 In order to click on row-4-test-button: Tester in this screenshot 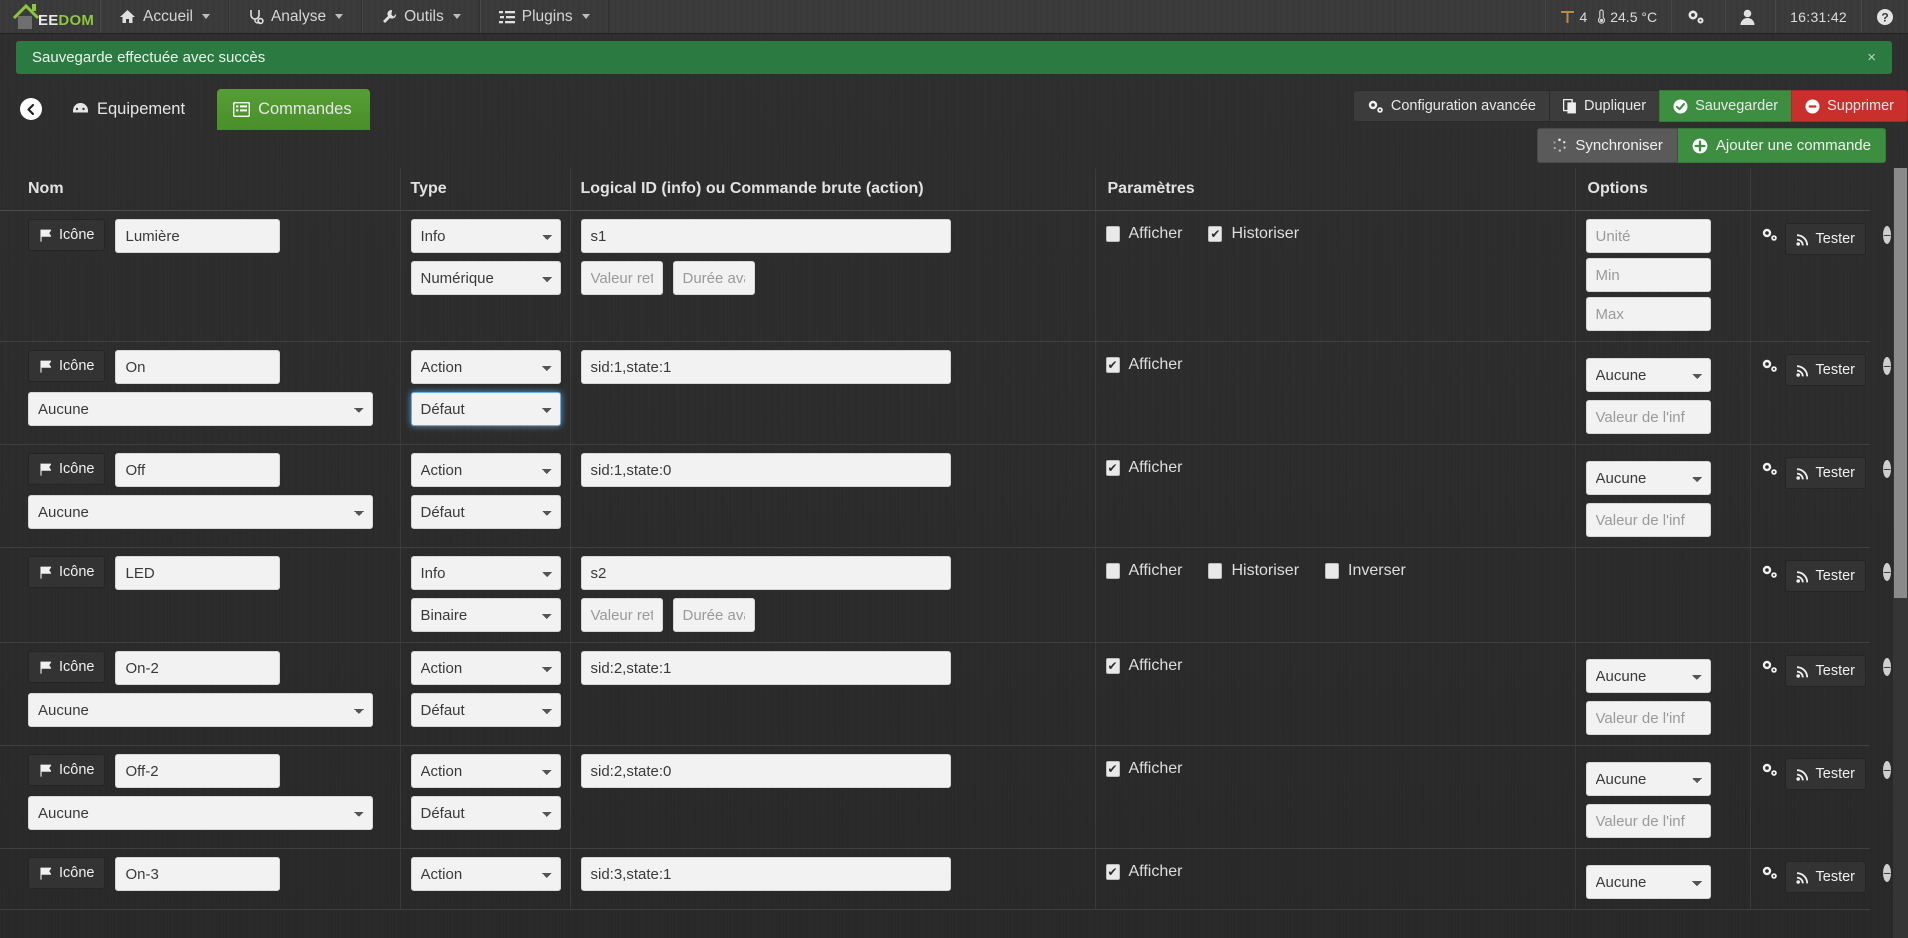, I will do `click(1825, 671)`.